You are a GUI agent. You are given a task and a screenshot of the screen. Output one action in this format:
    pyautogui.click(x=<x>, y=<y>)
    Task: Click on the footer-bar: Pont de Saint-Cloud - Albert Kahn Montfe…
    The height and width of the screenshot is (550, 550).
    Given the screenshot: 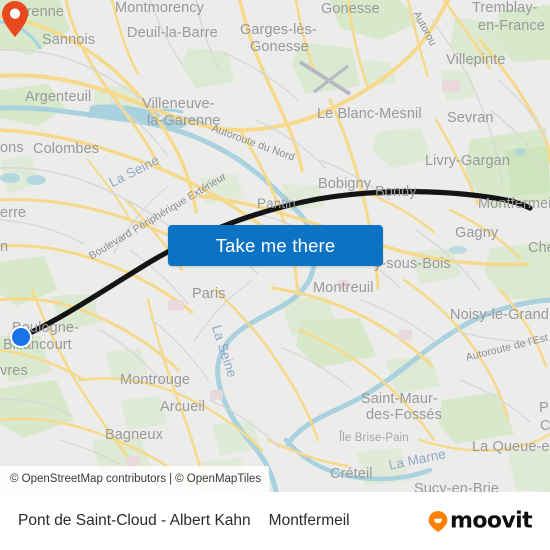 What is the action you would take?
    pyautogui.click(x=275, y=521)
    